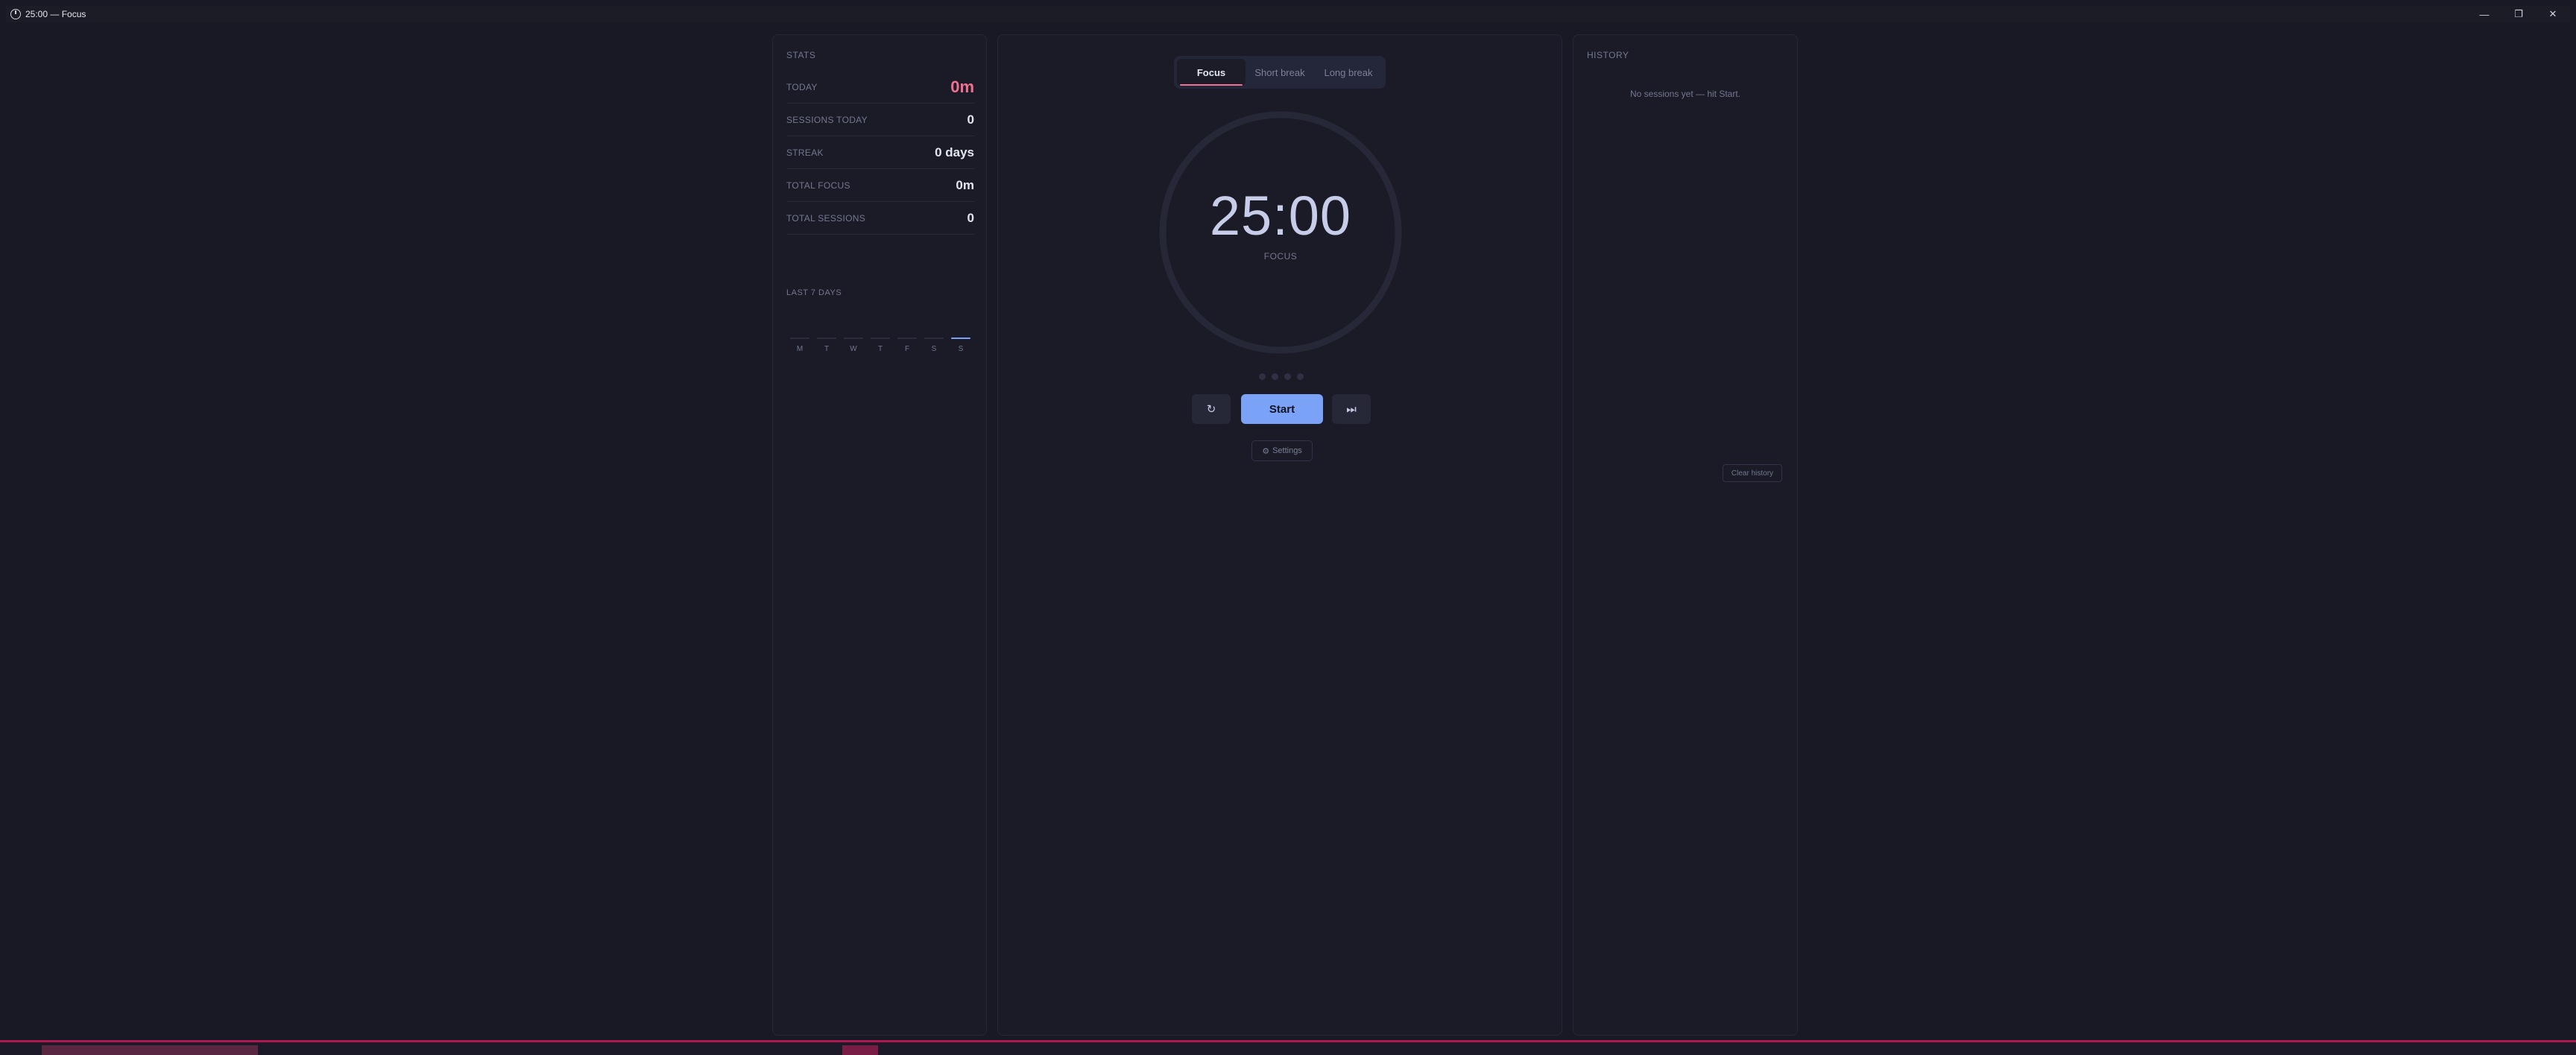  Describe the element at coordinates (860, 1050) in the screenshot. I see `taskbar-app-button` at that location.